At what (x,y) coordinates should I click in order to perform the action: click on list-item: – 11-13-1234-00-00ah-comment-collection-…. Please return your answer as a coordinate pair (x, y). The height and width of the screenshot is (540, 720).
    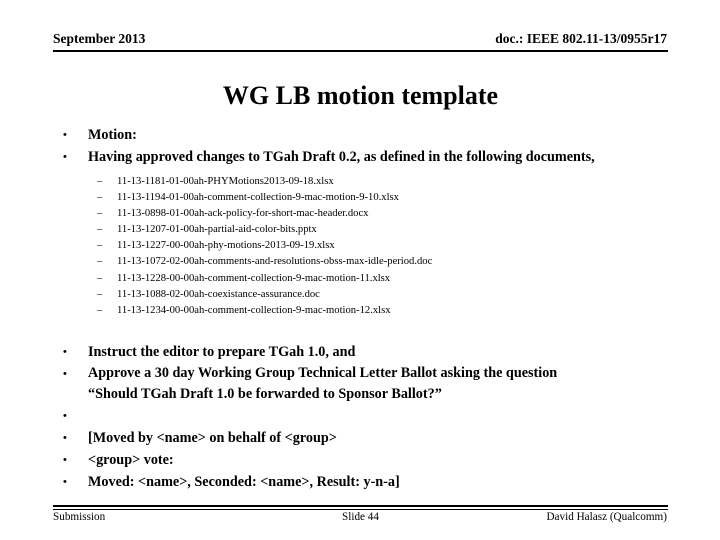
    Looking at the image, I should click on (363, 311).